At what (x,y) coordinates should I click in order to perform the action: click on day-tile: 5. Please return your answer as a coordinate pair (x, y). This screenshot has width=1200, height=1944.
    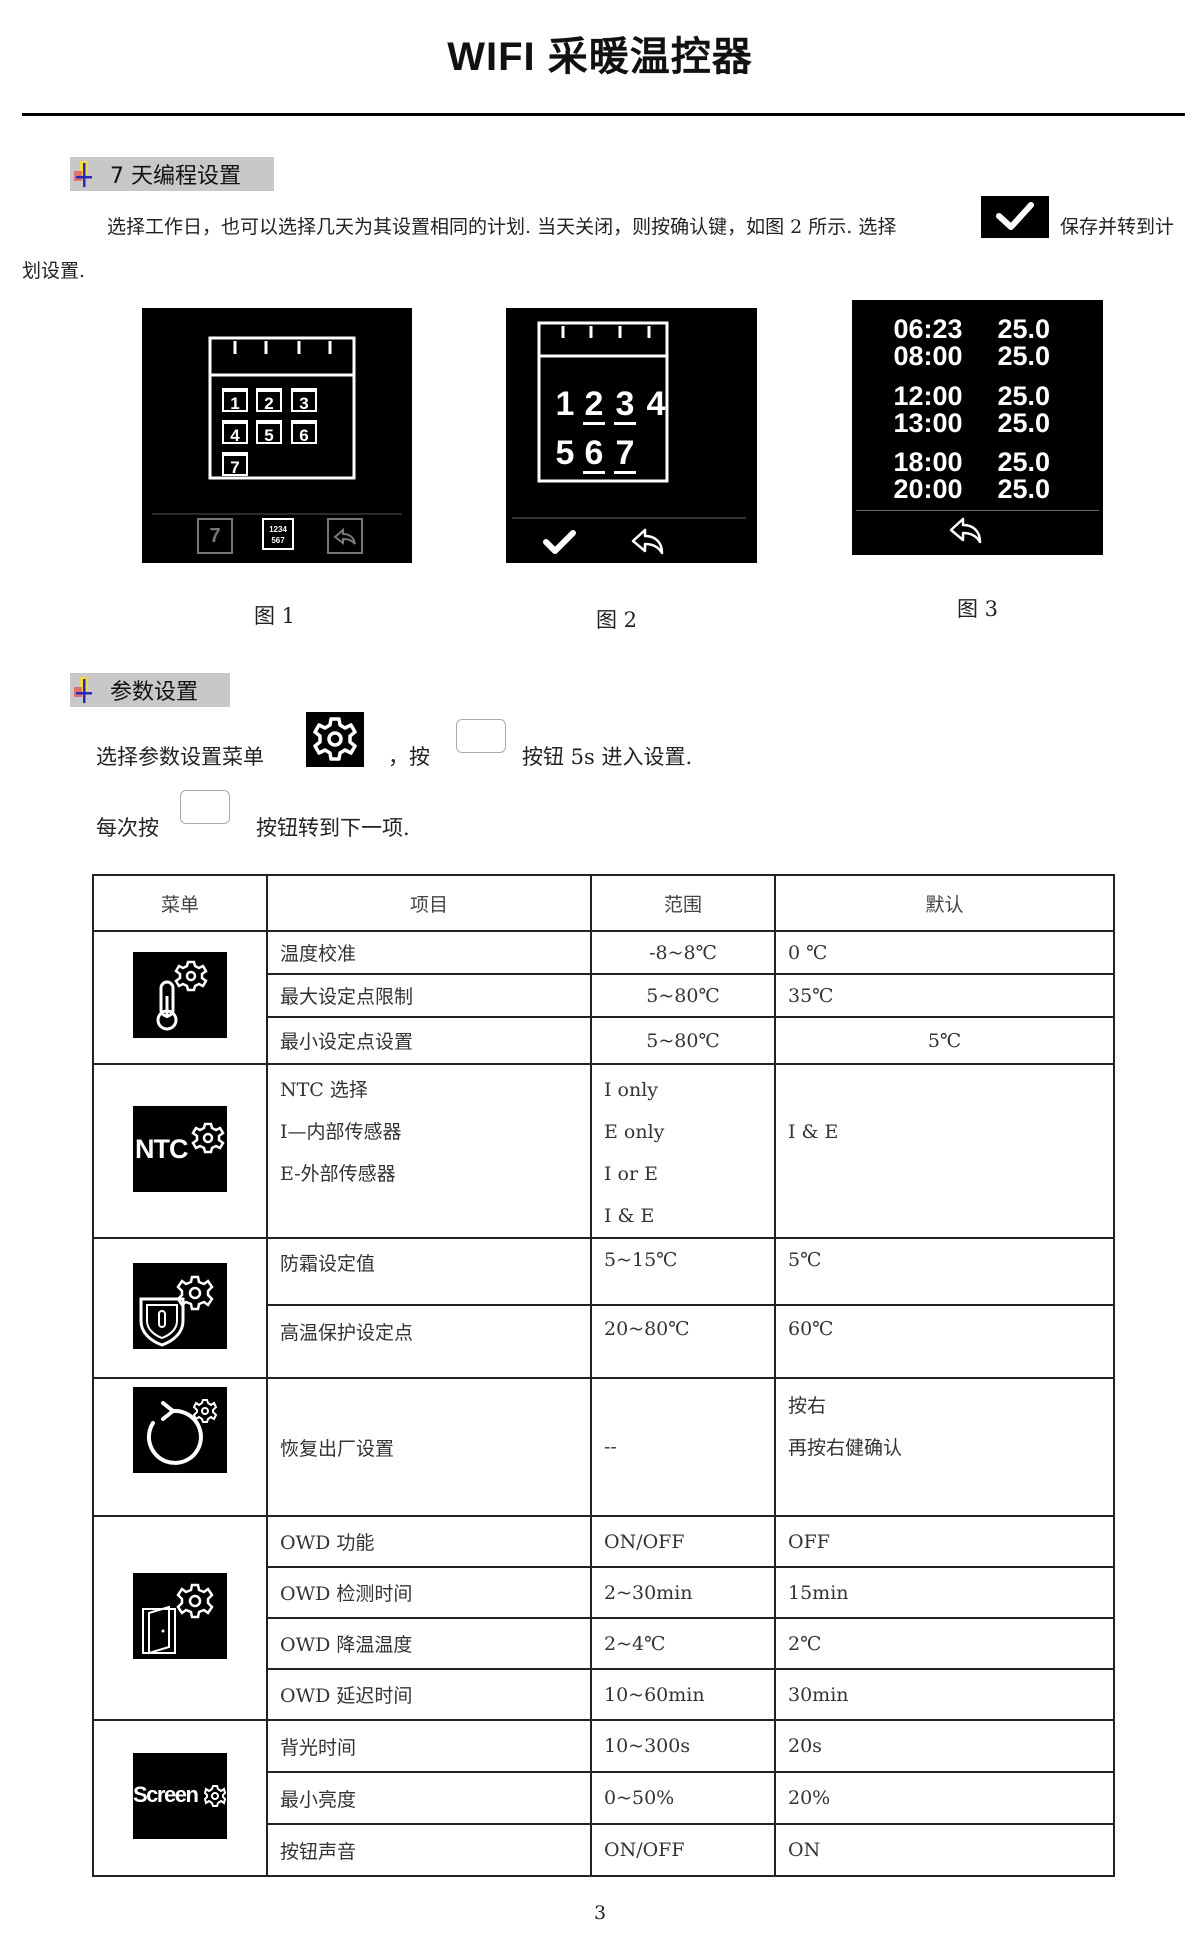
    Looking at the image, I should click on (269, 432).